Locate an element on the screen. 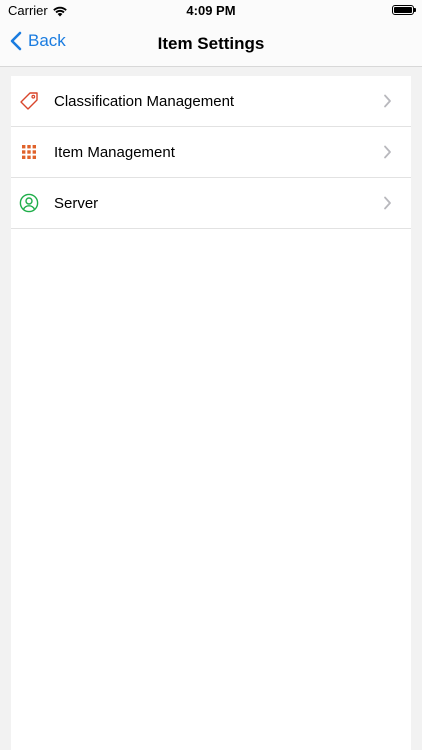 The image size is (422, 750). navigation-bar: Back Item Settings is located at coordinates (211, 44).